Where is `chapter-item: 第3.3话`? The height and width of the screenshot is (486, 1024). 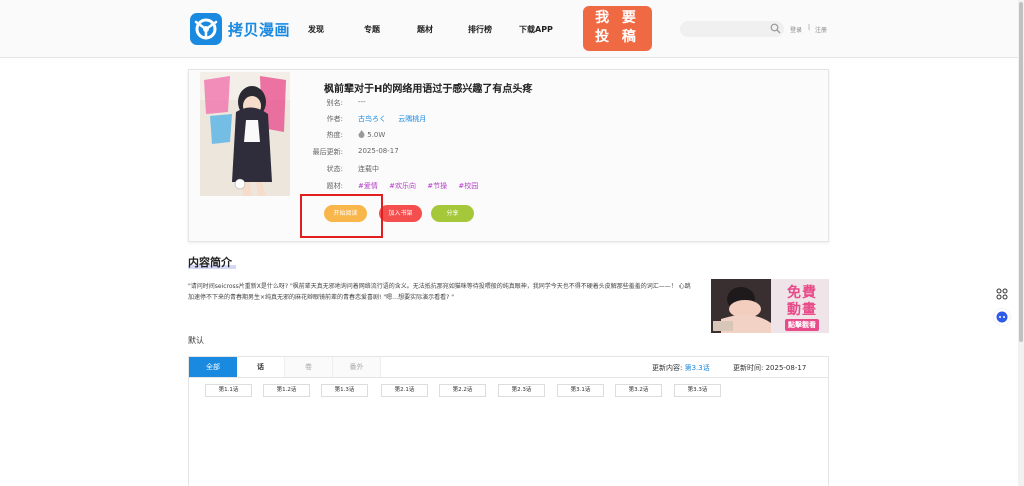 chapter-item: 第3.3话 is located at coordinates (697, 390).